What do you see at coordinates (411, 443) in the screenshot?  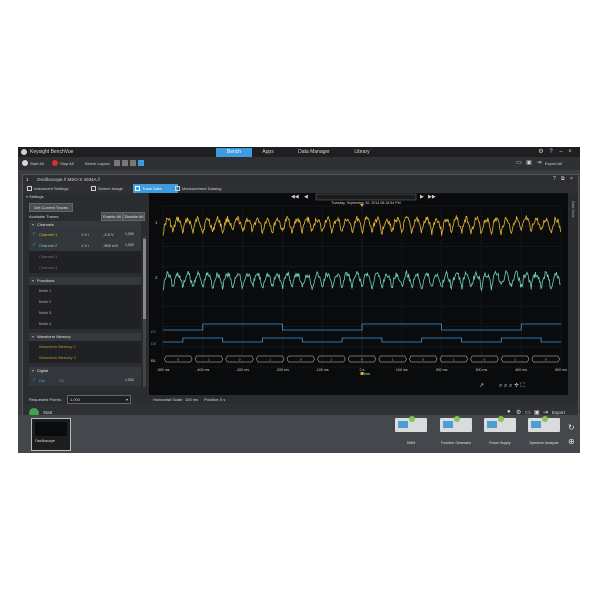 I see `dock-label: DMM` at bounding box center [411, 443].